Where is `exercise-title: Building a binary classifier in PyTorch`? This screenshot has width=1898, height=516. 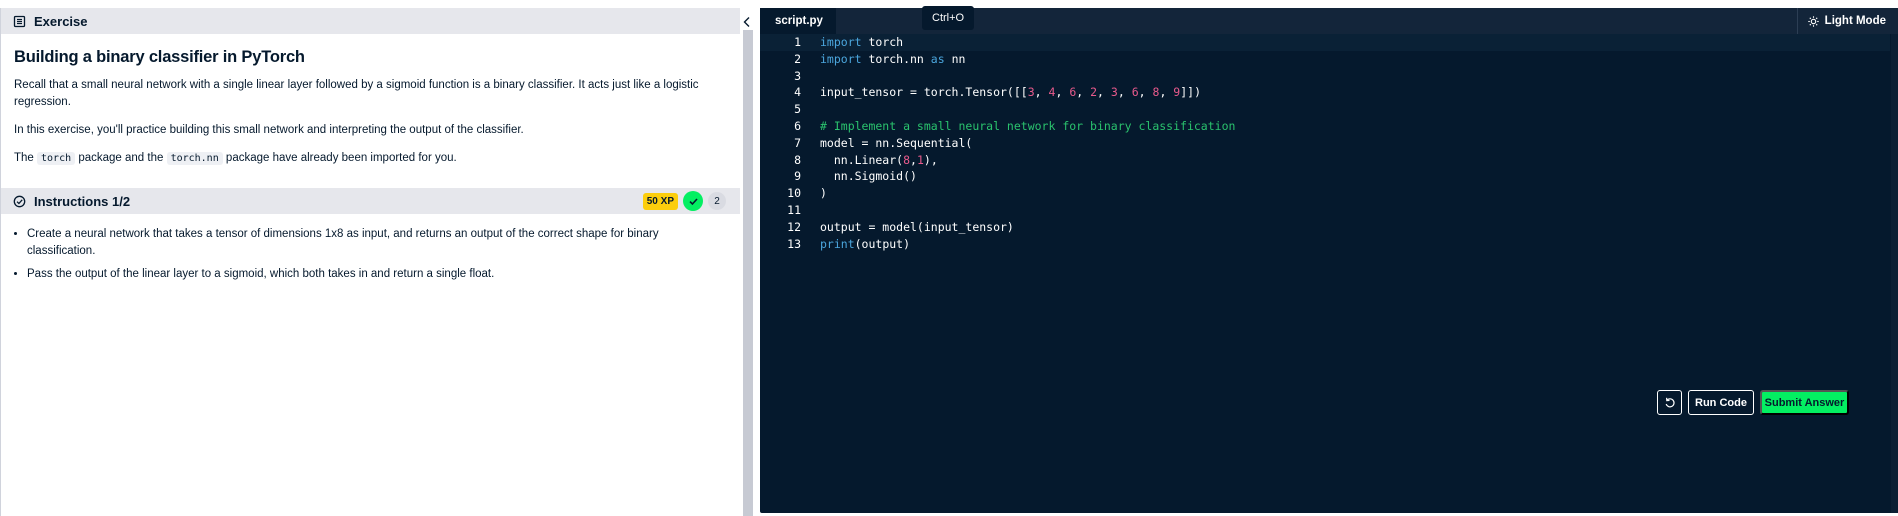
exercise-title: Building a binary classifier in PyTorch is located at coordinates (159, 57).